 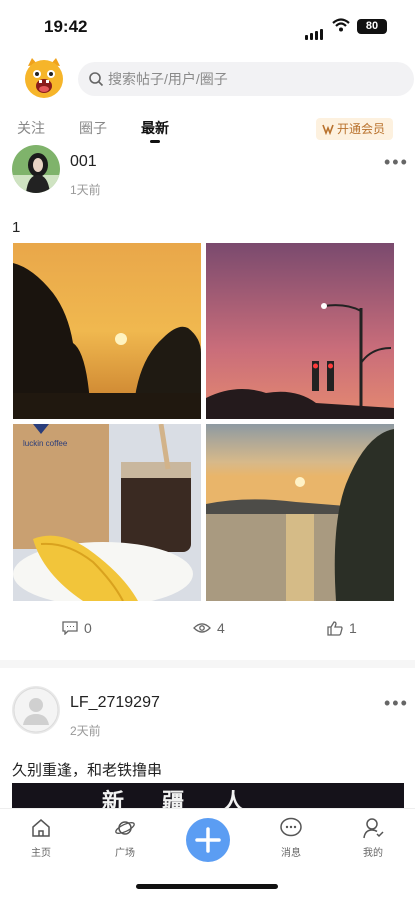 What do you see at coordinates (221, 628) in the screenshot?
I see `view-count: 4` at bounding box center [221, 628].